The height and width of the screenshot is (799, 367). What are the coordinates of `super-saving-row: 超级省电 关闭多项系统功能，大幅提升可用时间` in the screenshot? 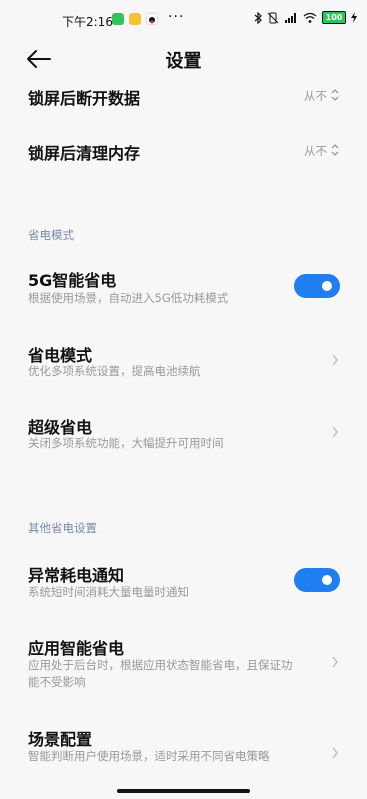 It's located at (183, 434).